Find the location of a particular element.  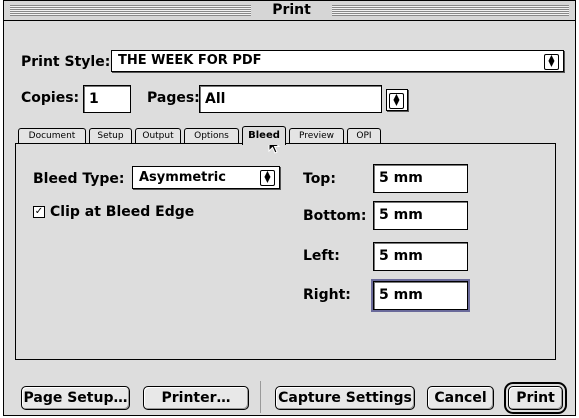

cancel-button: Cancel is located at coordinates (460, 398).